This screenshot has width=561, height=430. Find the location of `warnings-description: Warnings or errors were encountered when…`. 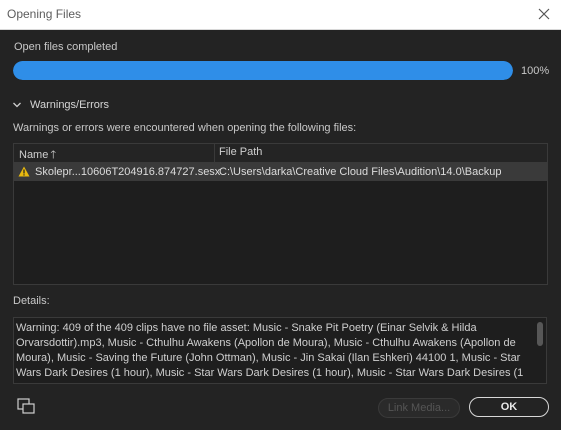

warnings-description: Warnings or errors were encountered when… is located at coordinates (185, 128).